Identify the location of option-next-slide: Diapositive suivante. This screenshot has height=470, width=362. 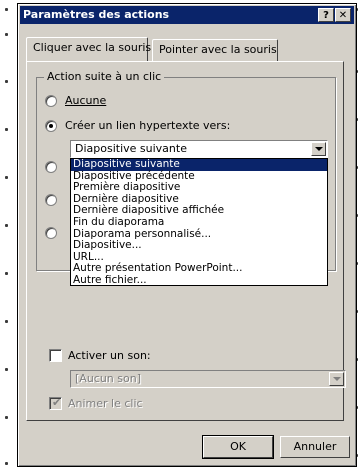
(199, 164).